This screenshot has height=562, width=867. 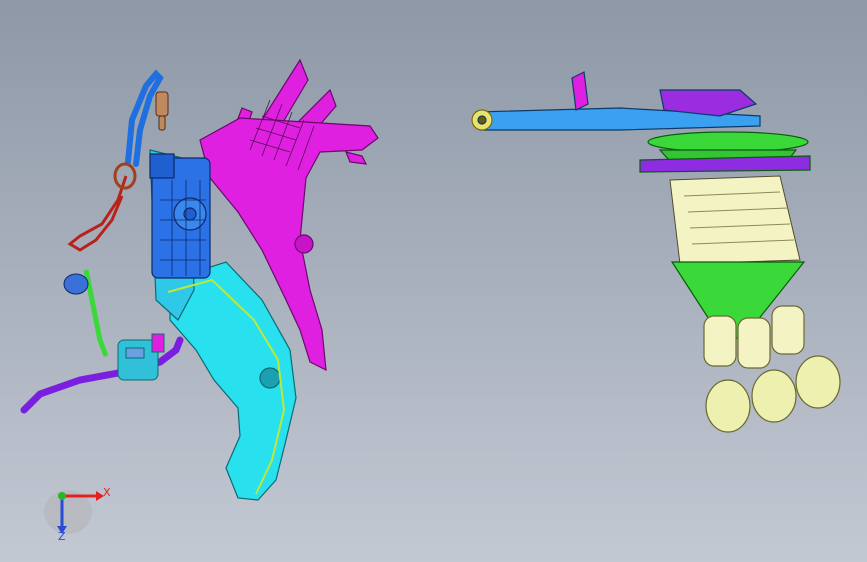 What do you see at coordinates (107, 492) in the screenshot?
I see `x-axis-label: X` at bounding box center [107, 492].